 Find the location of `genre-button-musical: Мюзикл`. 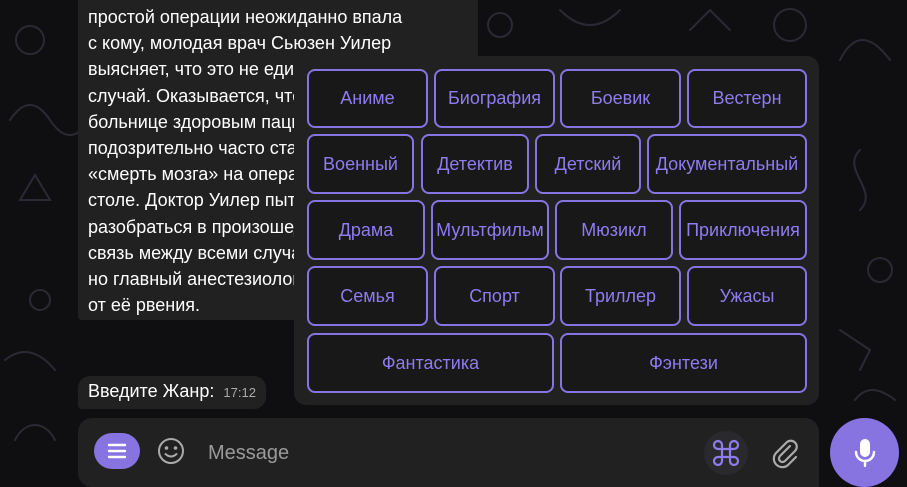

genre-button-musical: Мюзикл is located at coordinates (614, 230).